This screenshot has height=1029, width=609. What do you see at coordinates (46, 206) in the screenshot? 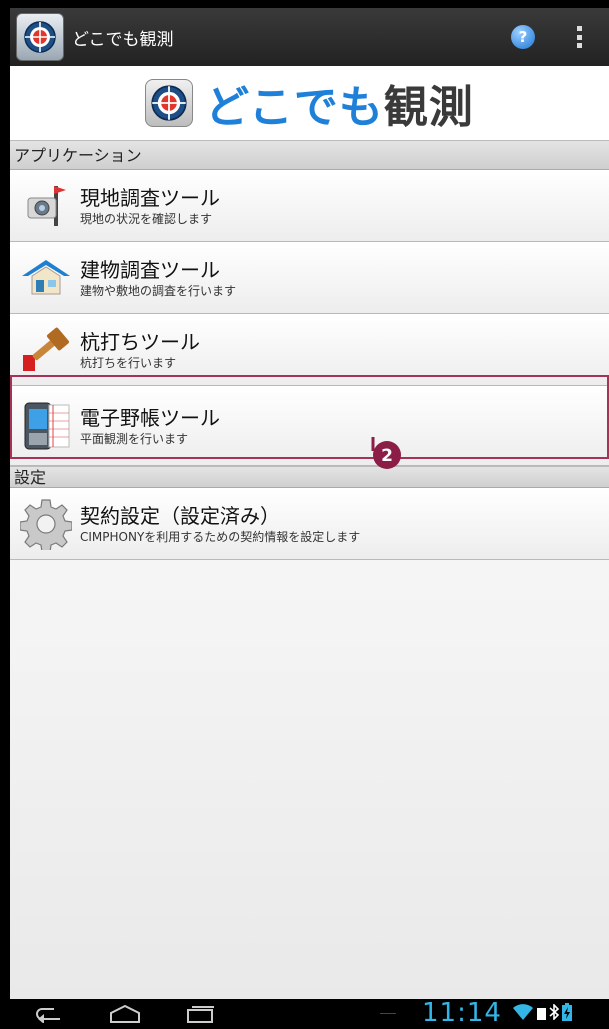
I see `camera-pin-icon` at bounding box center [46, 206].